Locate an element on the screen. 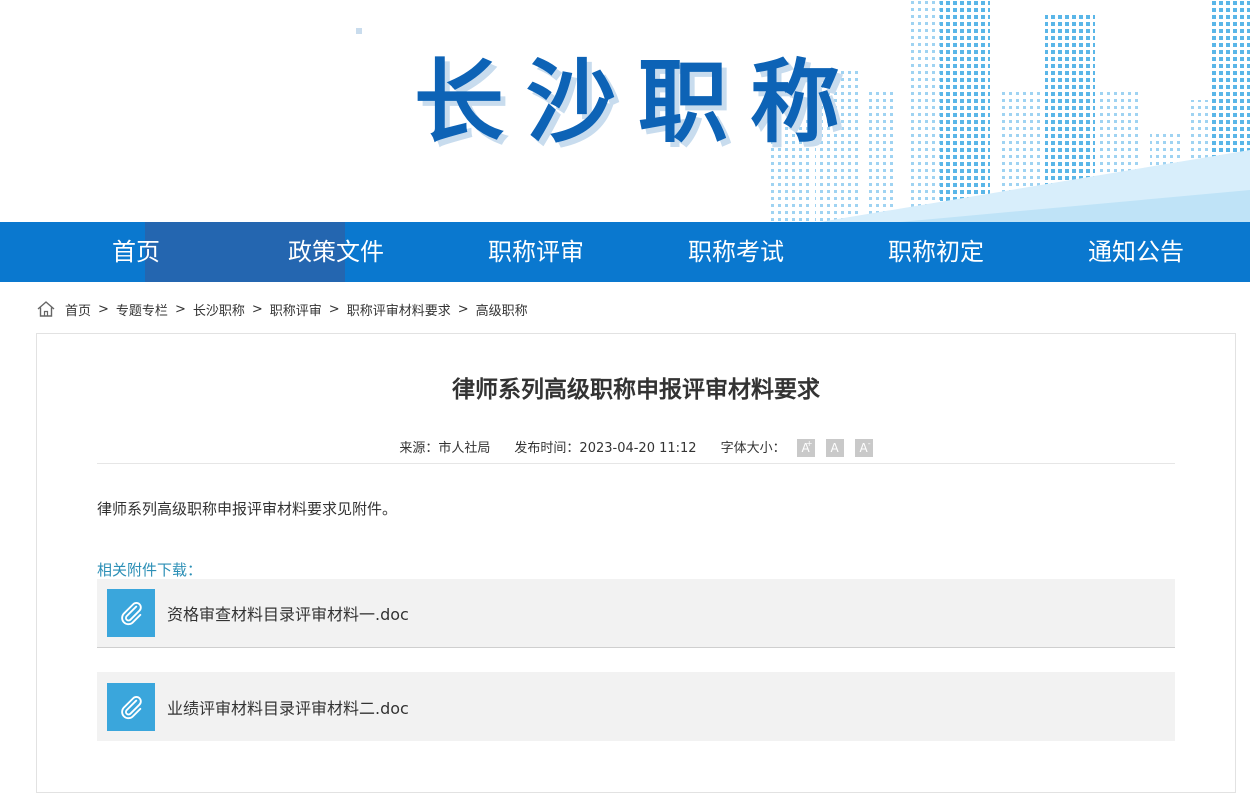 The width and height of the screenshot is (1250, 793). nav-item-title-exam: 职称考试 is located at coordinates (736, 252).